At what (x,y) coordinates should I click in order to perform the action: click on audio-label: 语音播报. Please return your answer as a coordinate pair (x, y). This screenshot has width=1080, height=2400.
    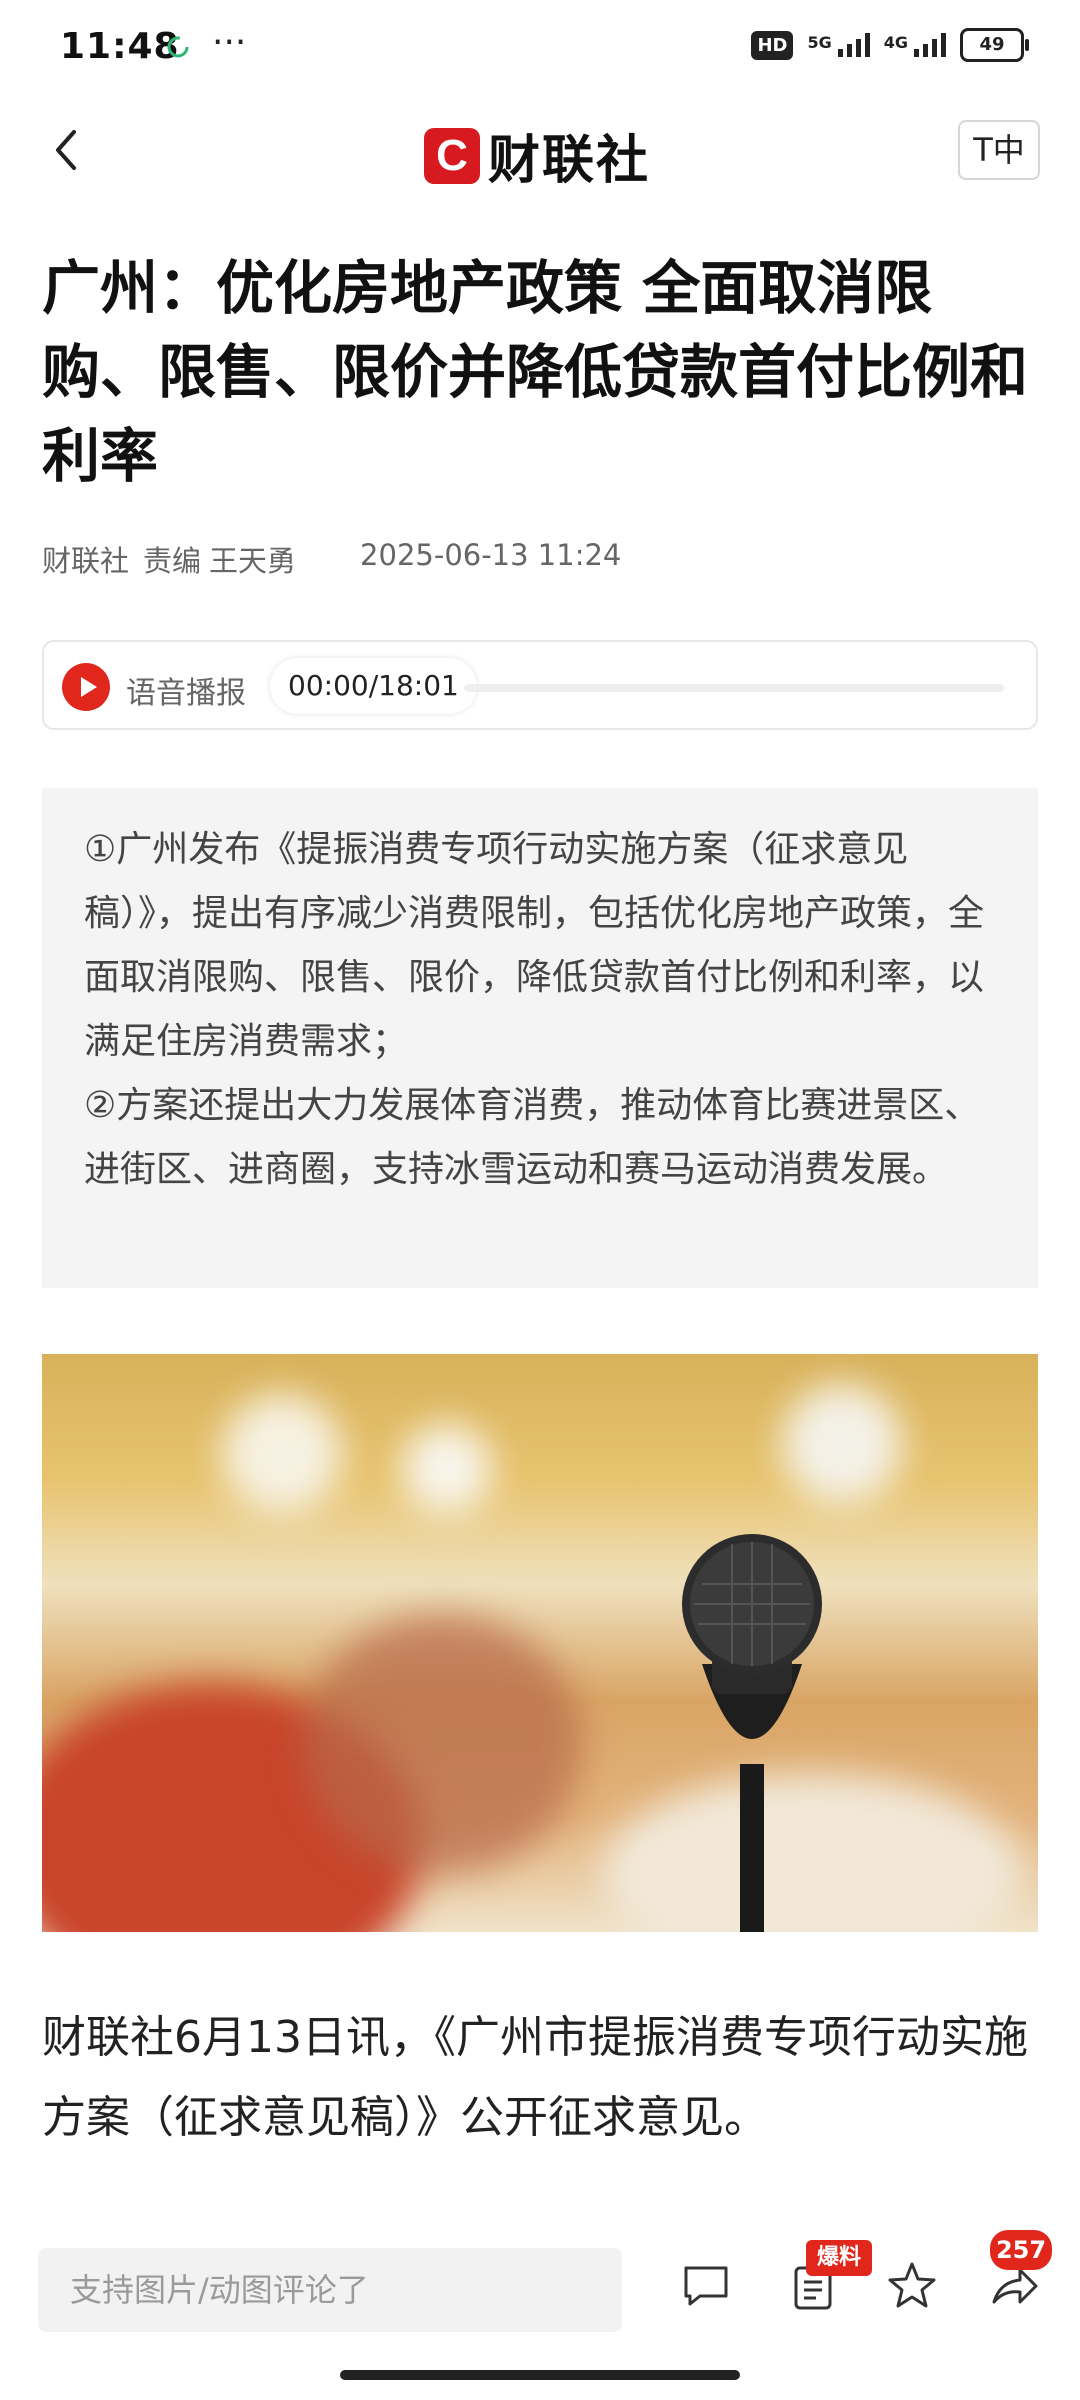
    Looking at the image, I should click on (186, 693).